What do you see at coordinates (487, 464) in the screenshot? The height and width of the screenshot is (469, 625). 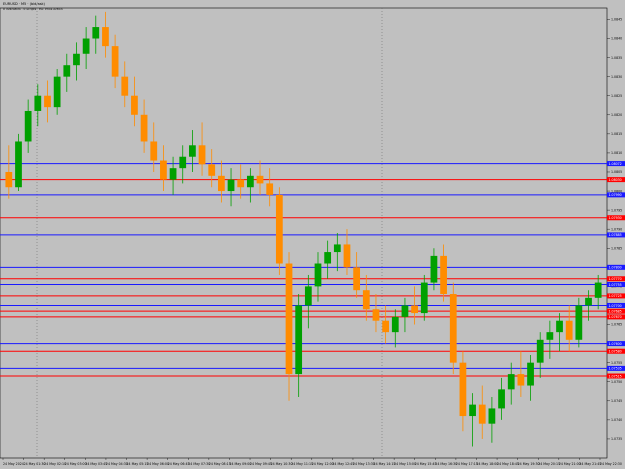 I see `x-tick-label: 24 May 18:00` at bounding box center [487, 464].